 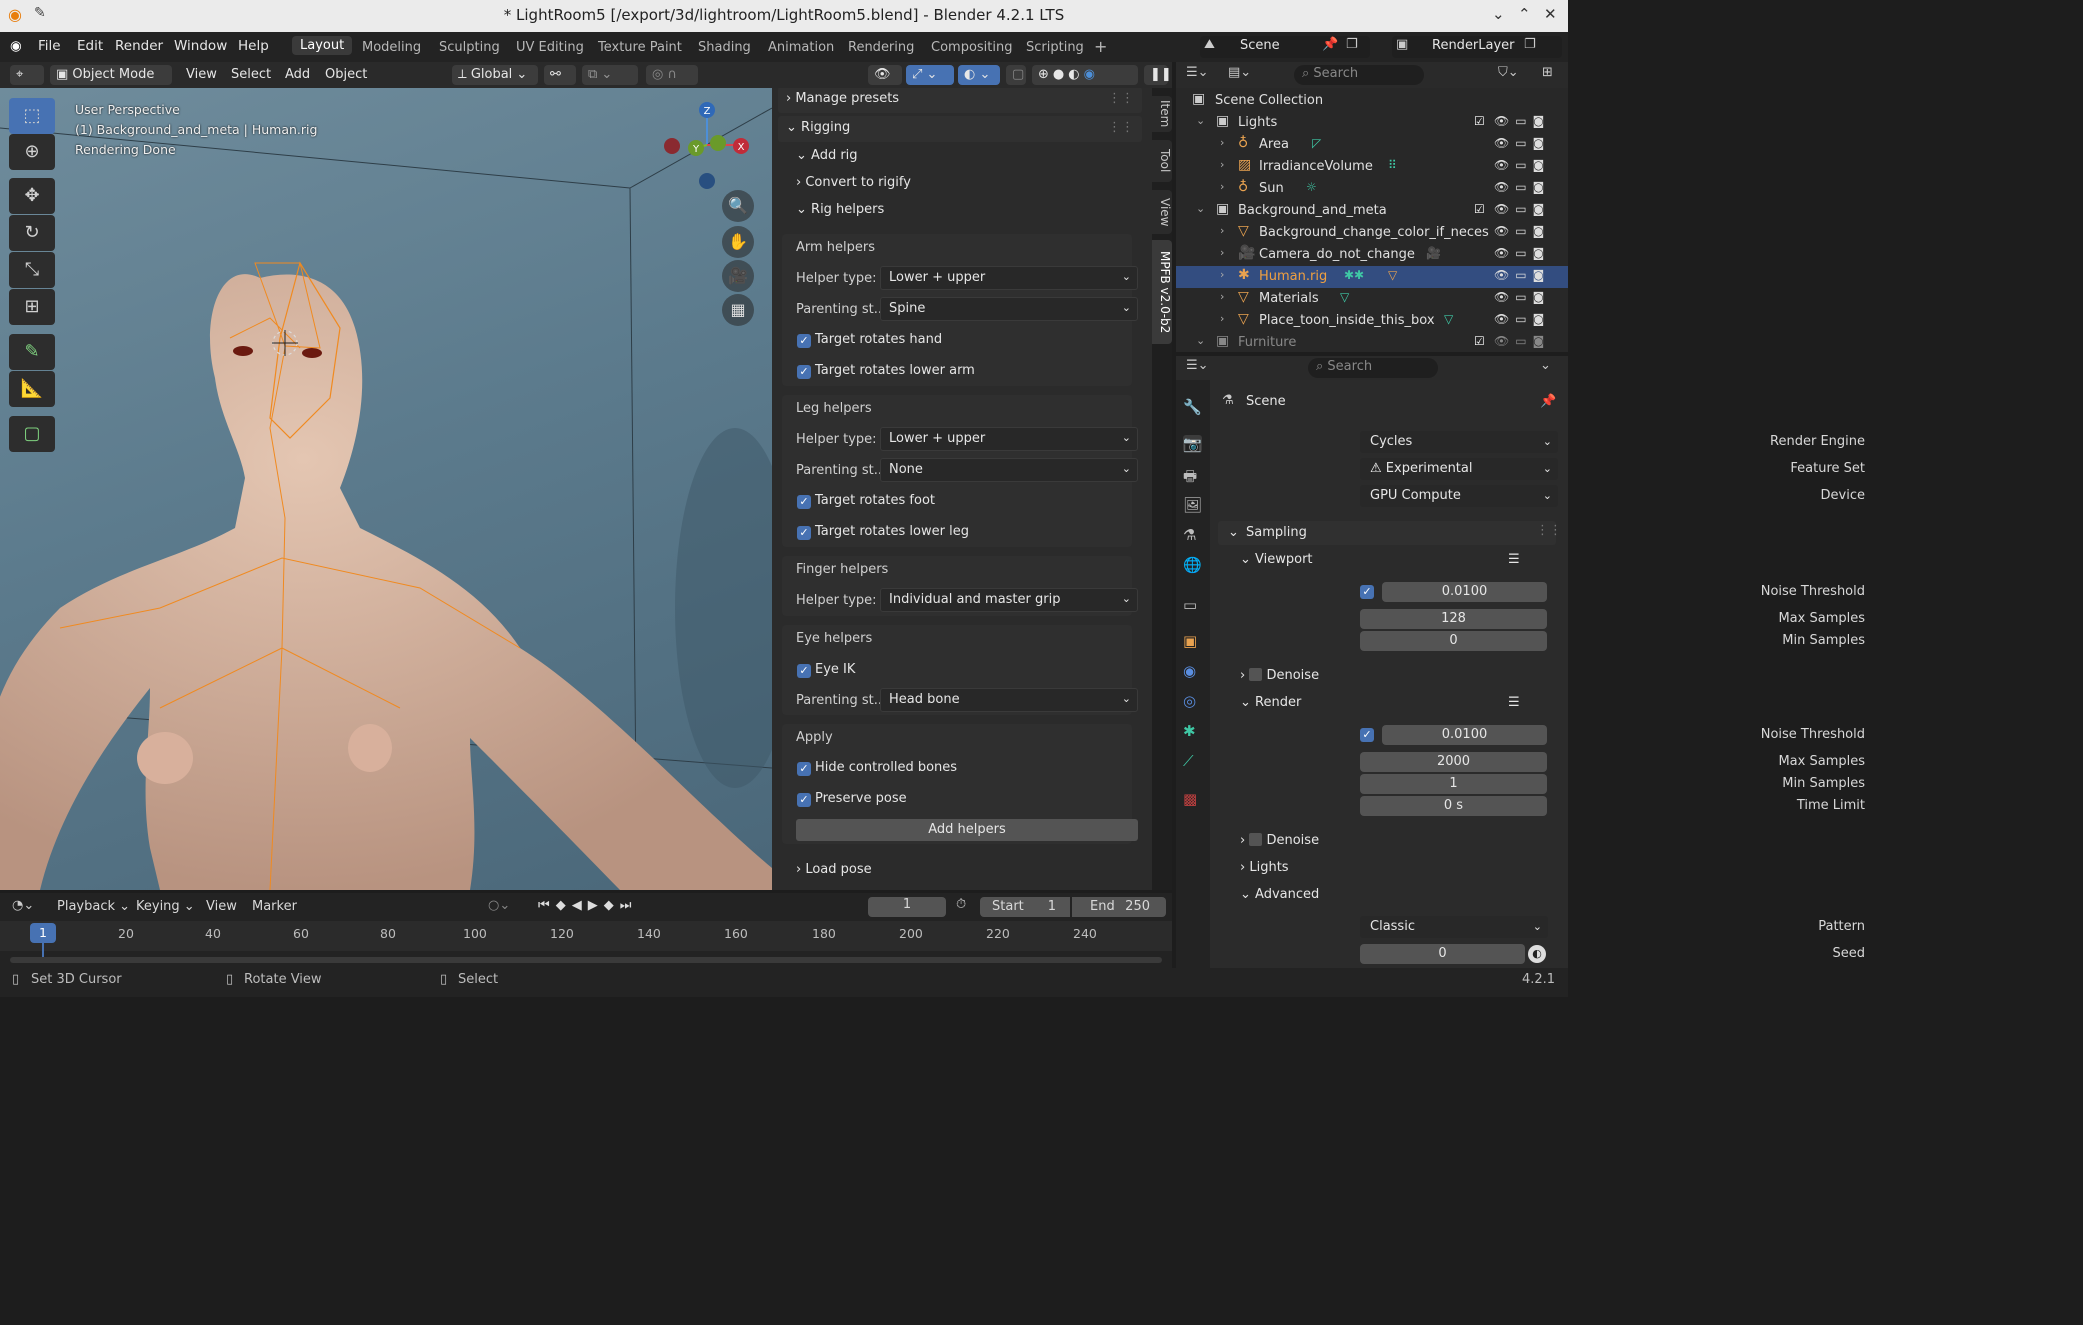 What do you see at coordinates (1188, 761) in the screenshot?
I see `bone-tab-icon: ⟋` at bounding box center [1188, 761].